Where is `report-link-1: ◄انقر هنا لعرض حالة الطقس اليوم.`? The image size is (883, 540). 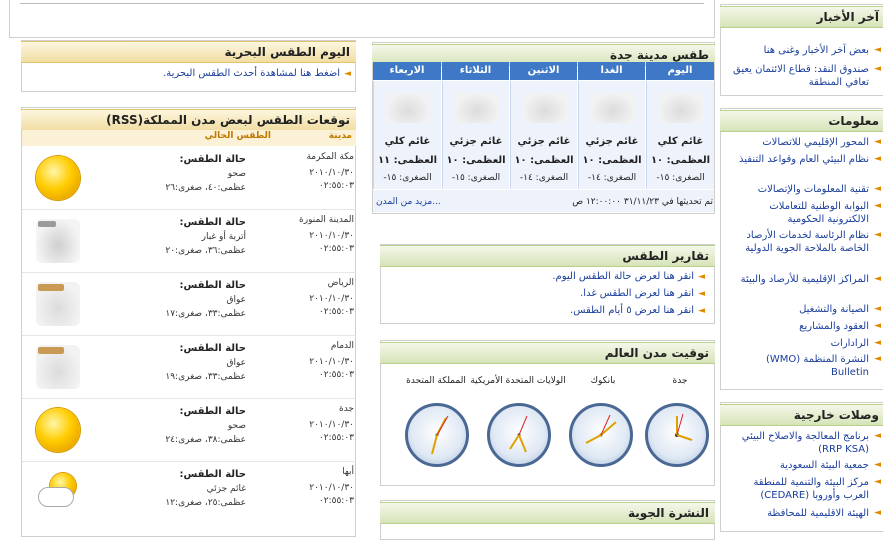 report-link-1: ◄انقر هنا لعرض حالة الطقس اليوم. is located at coordinates (628, 276).